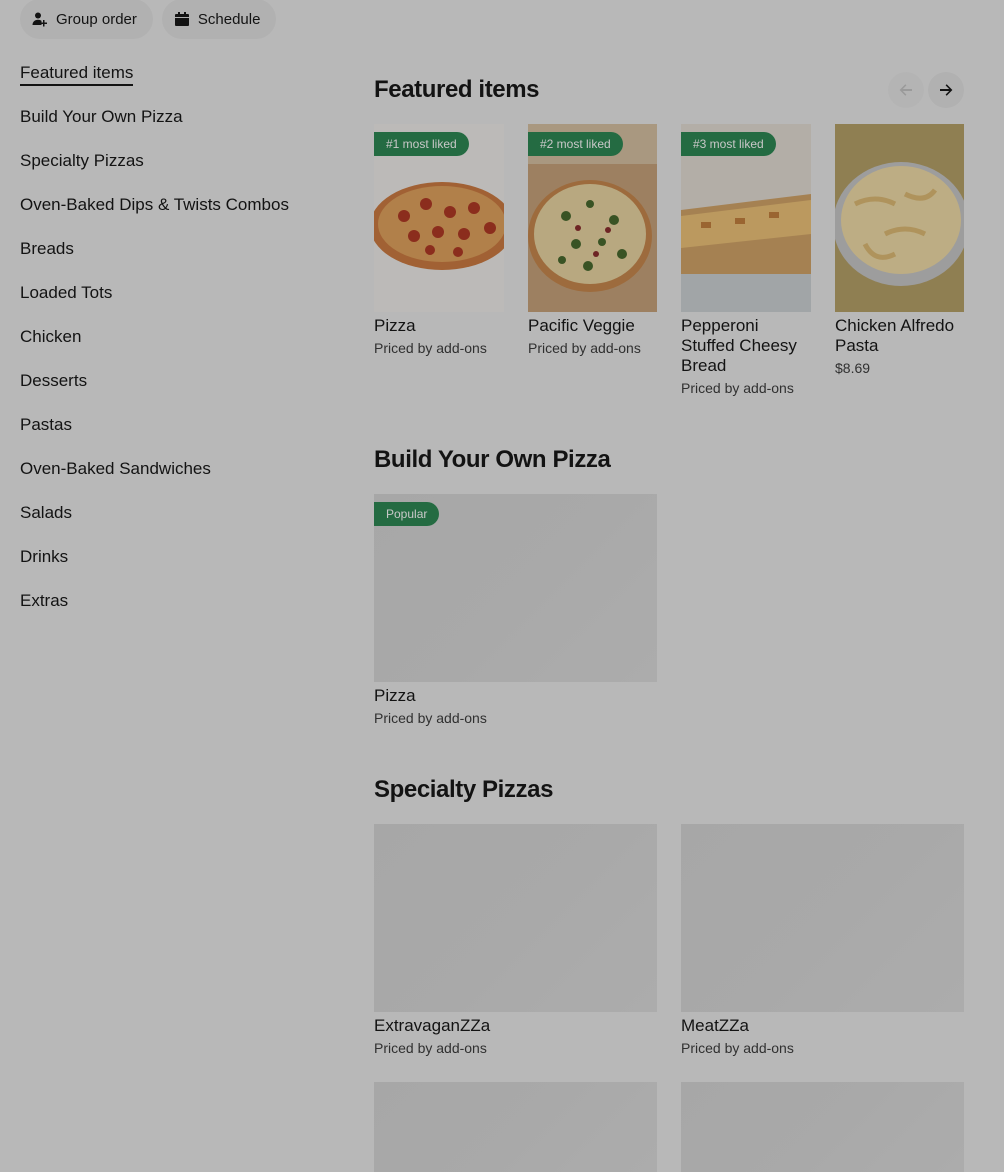  What do you see at coordinates (180, 568) in the screenshot?
I see `sidebar-item-drinks: Drinks` at bounding box center [180, 568].